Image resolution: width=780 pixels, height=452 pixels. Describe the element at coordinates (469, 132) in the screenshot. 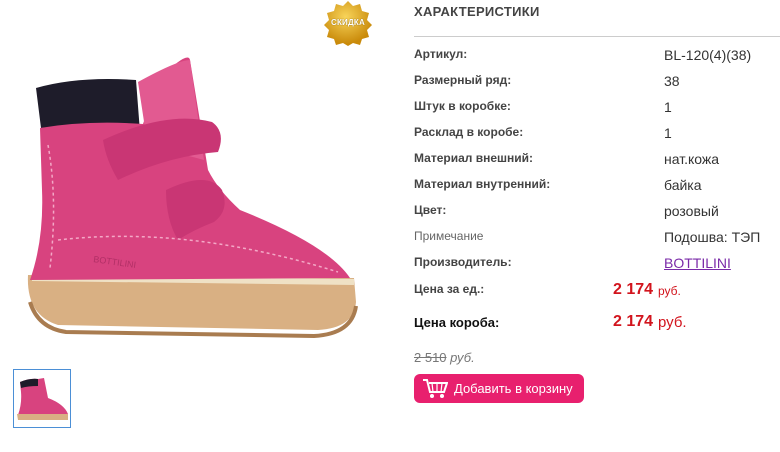

I see `spec-label-box-layout: Расклад в коробе:` at that location.